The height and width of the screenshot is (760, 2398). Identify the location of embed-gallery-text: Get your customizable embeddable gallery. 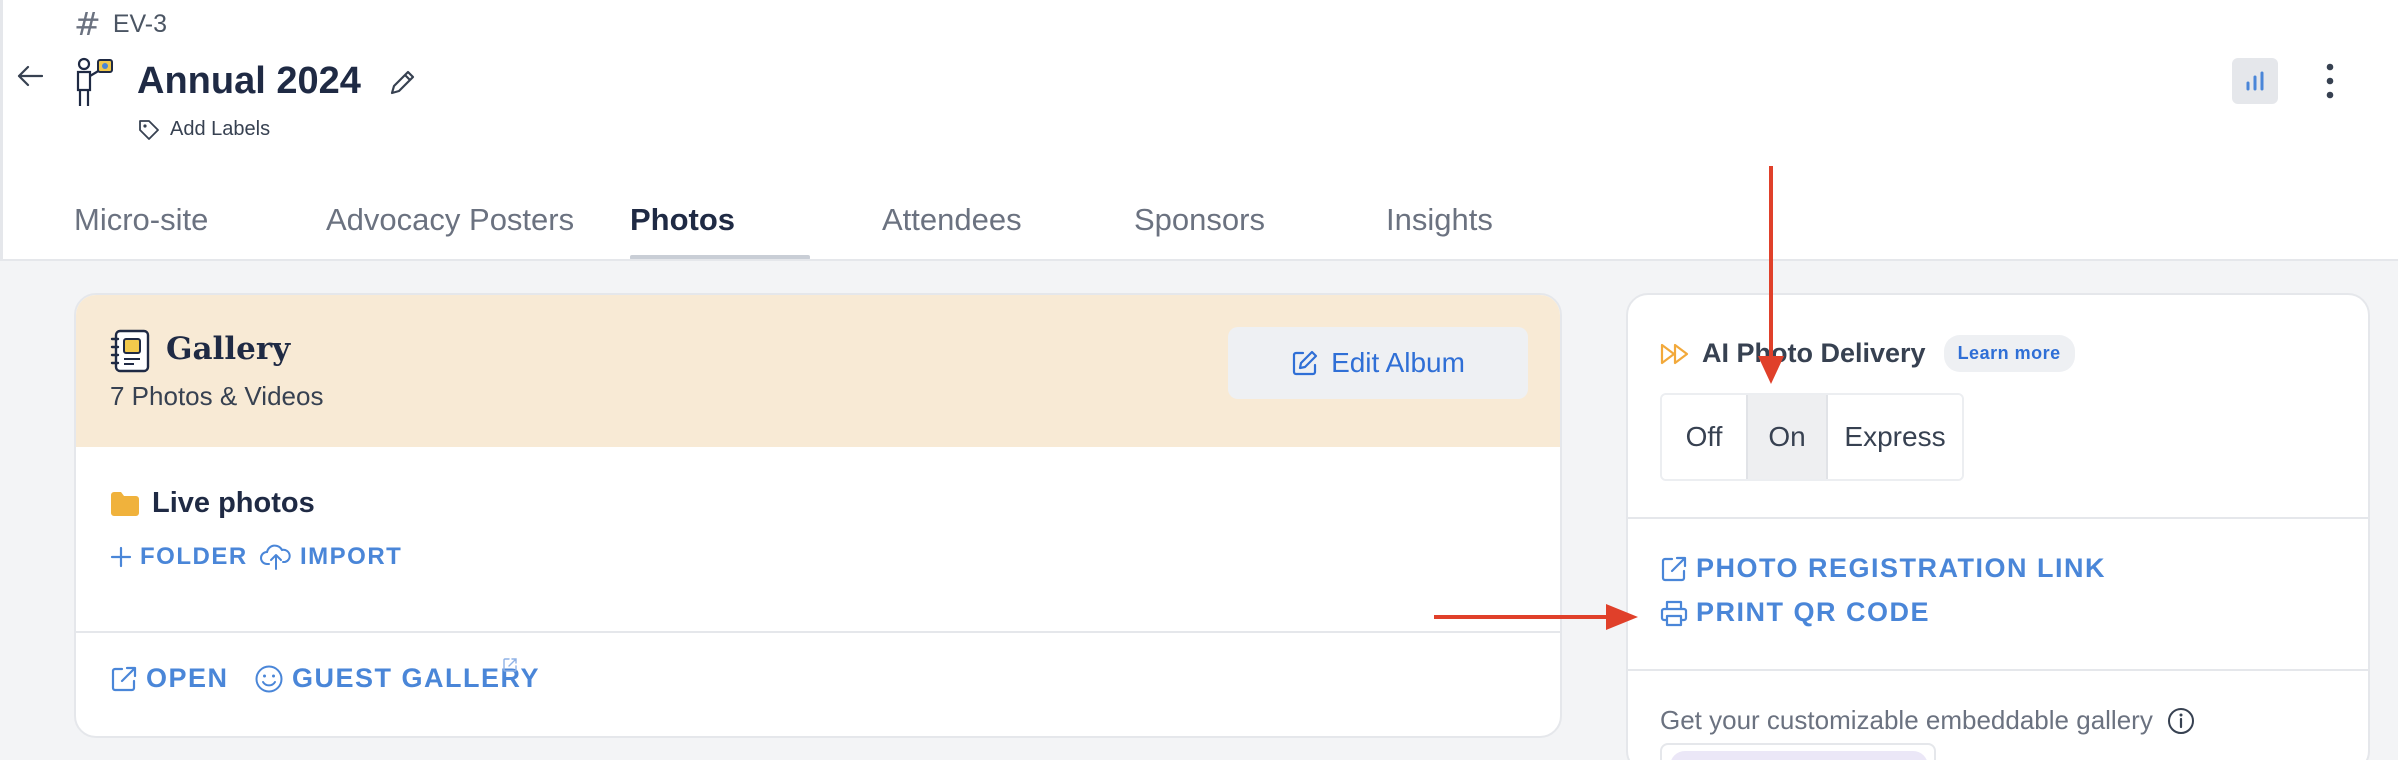
(1927, 720).